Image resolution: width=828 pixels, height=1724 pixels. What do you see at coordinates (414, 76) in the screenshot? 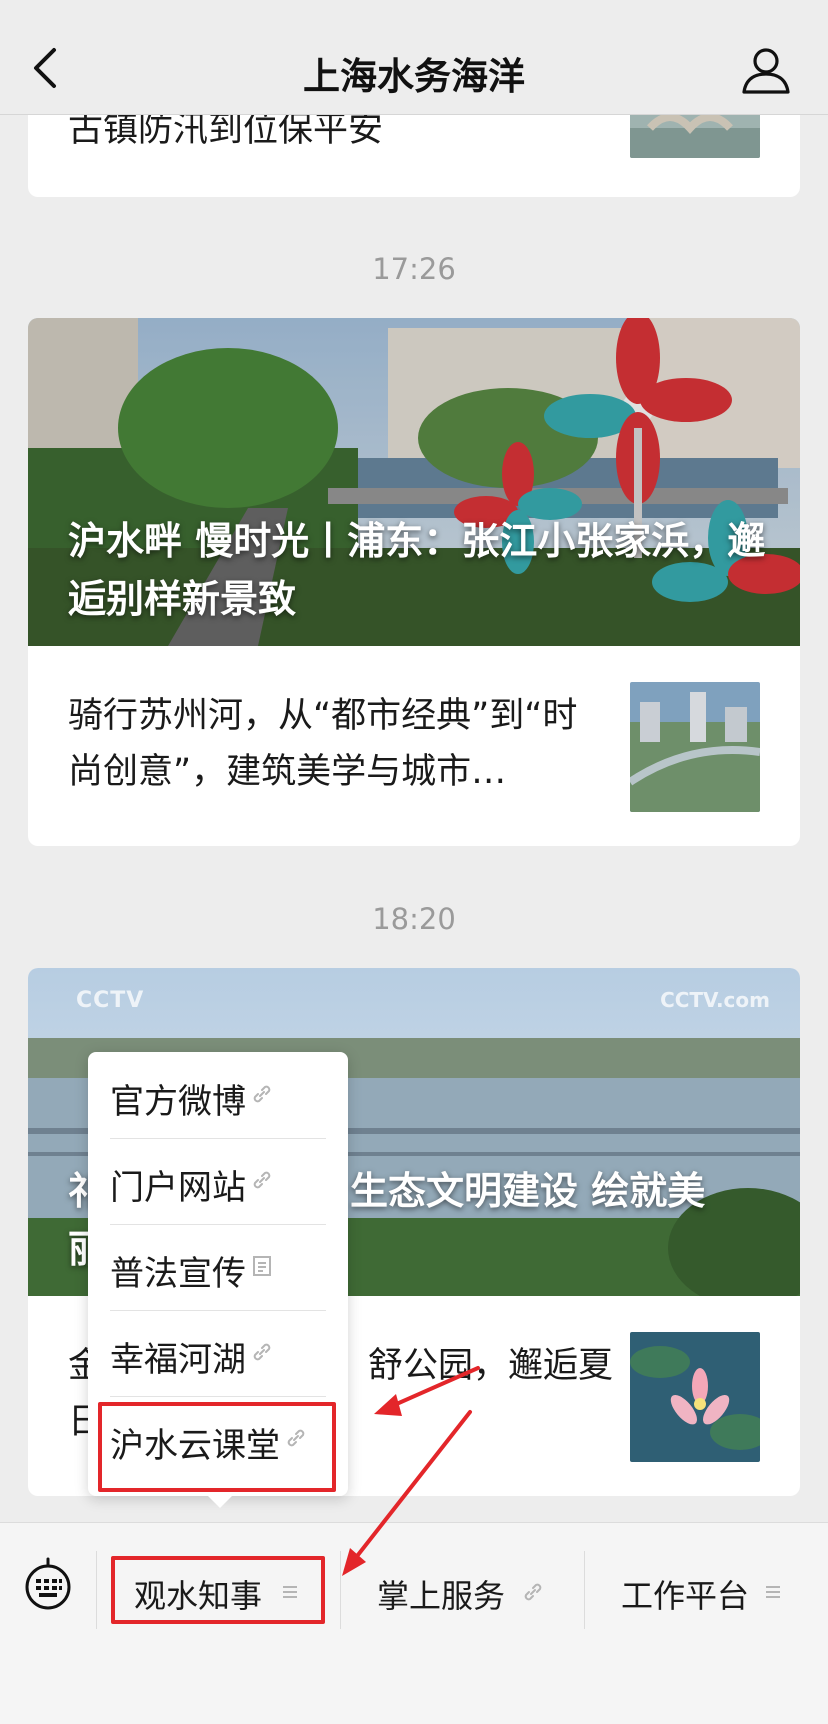
I see `page-title: 上海水务海洋` at bounding box center [414, 76].